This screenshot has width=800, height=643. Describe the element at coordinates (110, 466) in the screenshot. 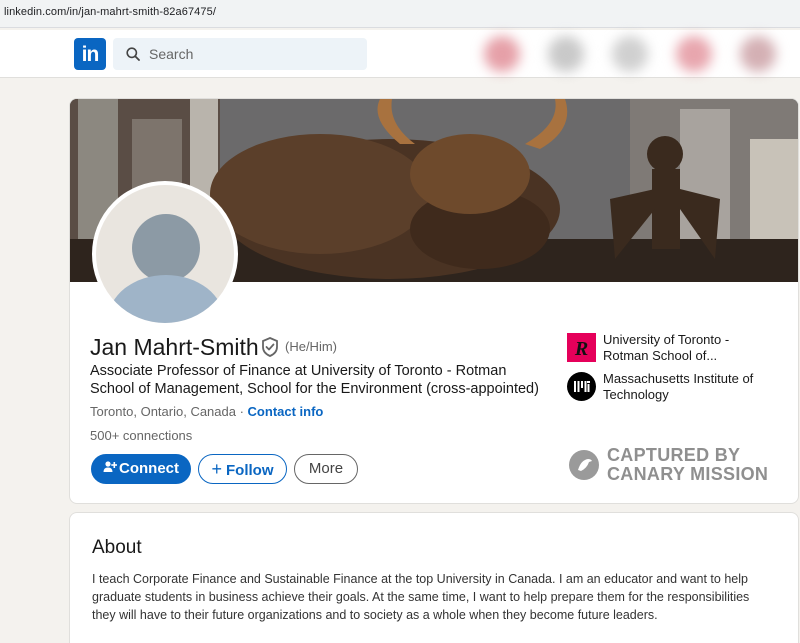

I see `add-person-icon` at that location.